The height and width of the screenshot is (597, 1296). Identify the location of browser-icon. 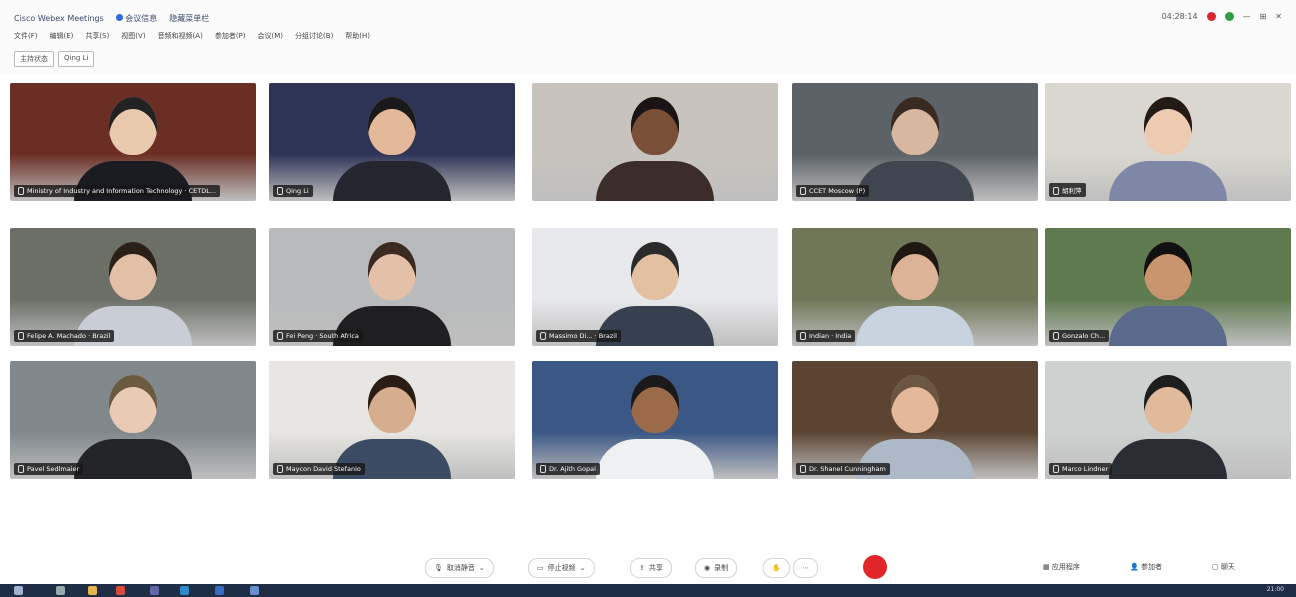
(184, 590).